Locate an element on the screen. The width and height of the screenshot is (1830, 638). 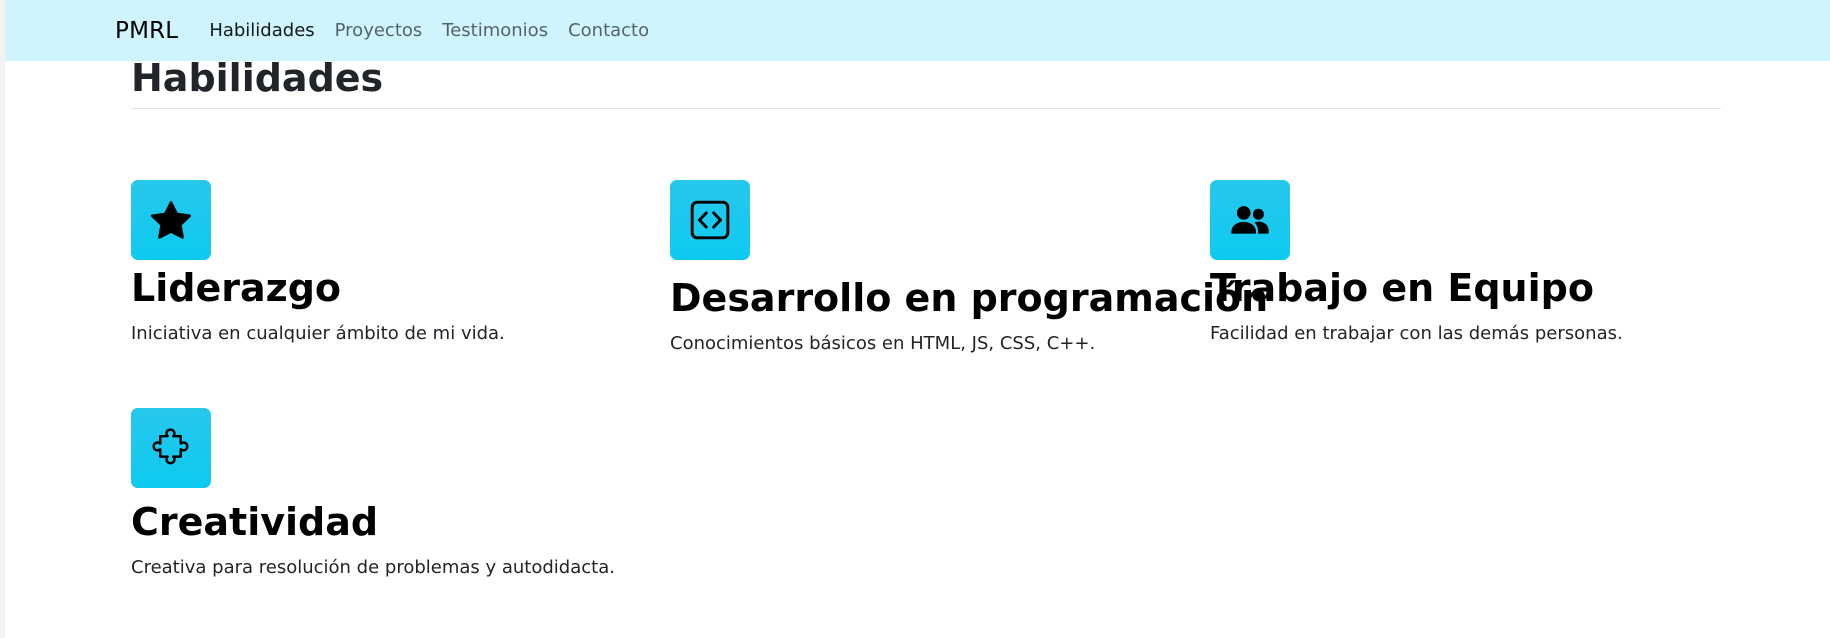
nav-link-contacto: Contacto is located at coordinates (608, 30).